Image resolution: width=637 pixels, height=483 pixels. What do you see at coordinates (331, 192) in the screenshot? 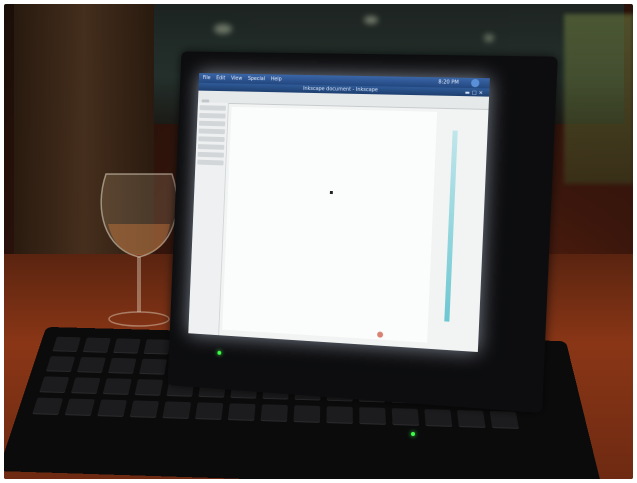
I see `cursor-dot` at bounding box center [331, 192].